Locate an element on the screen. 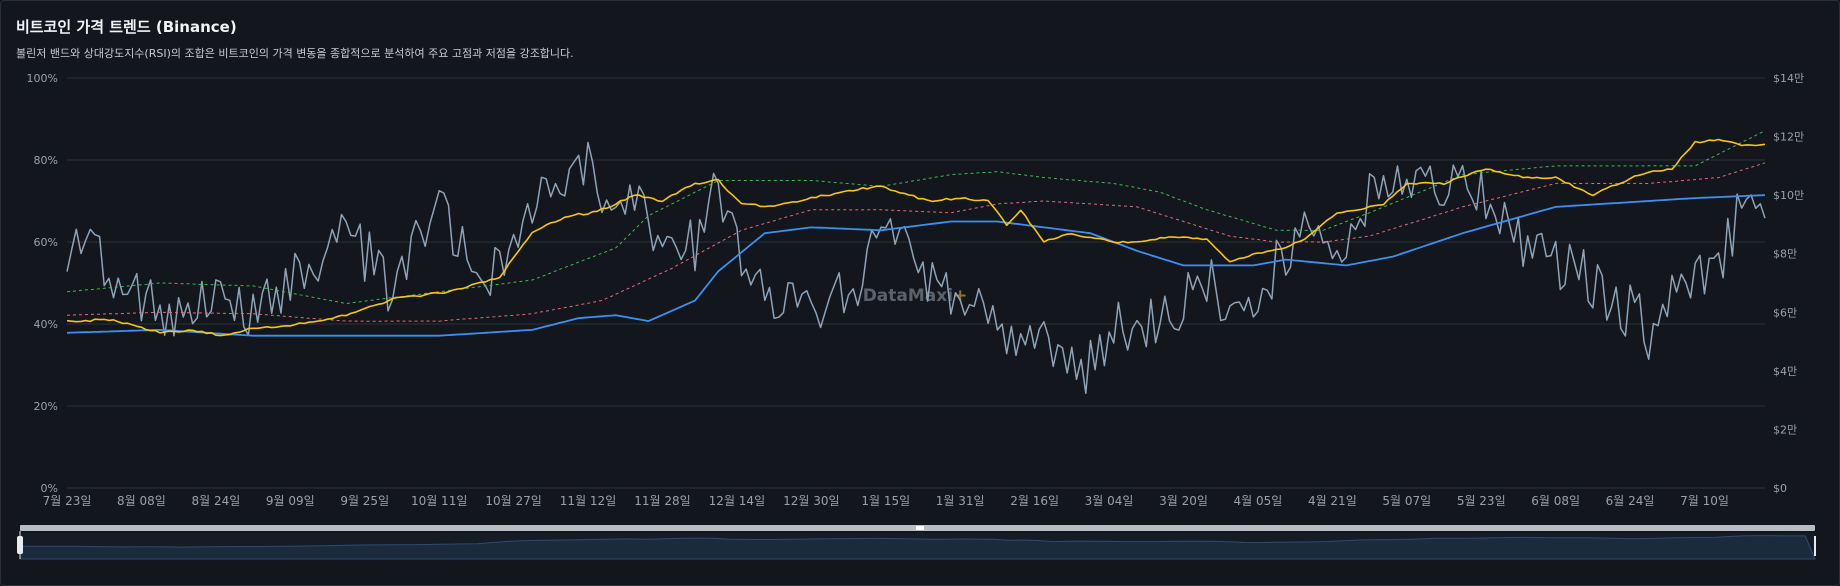  zoom-slider is located at coordinates (916, 542).